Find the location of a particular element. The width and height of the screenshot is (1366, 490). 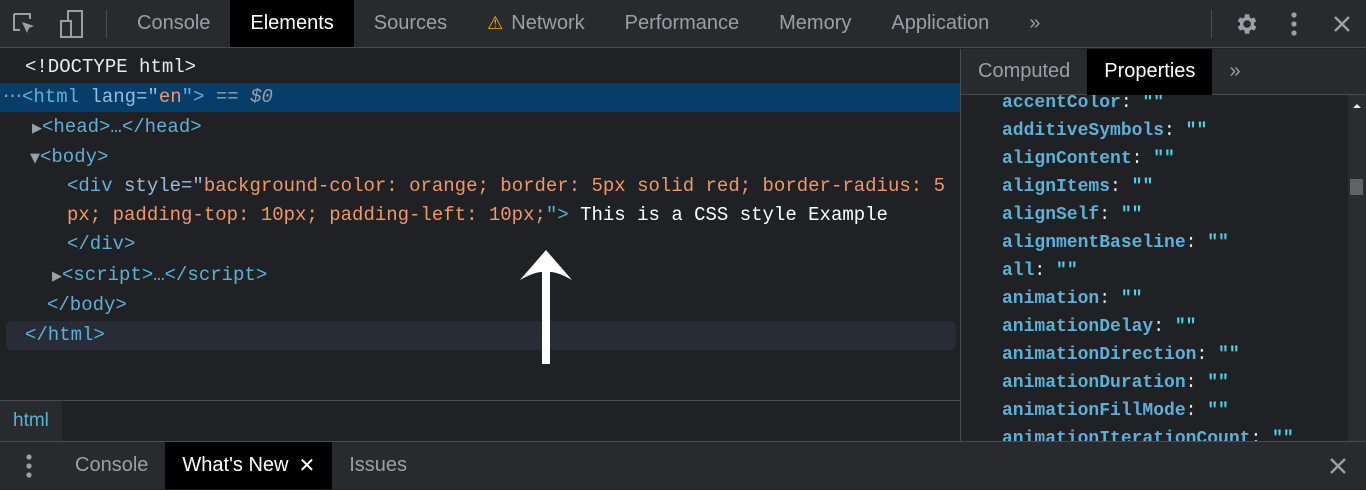

warning-icon: ⚠ is located at coordinates (495, 23).